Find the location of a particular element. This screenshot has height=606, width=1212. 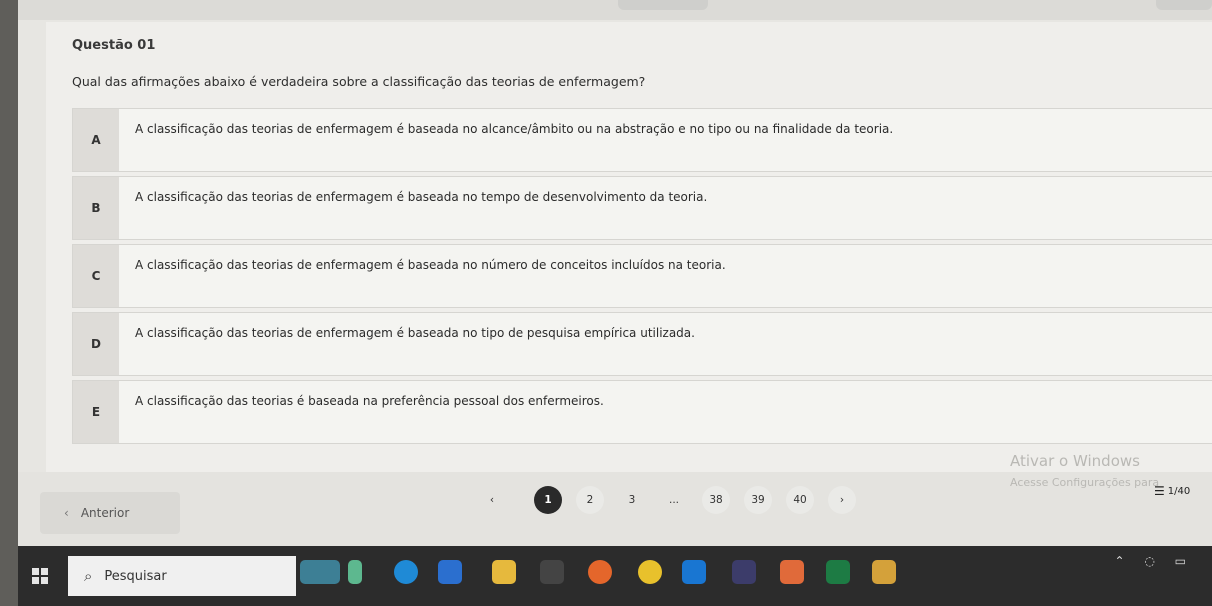

option-letter: C is located at coordinates (96, 276).